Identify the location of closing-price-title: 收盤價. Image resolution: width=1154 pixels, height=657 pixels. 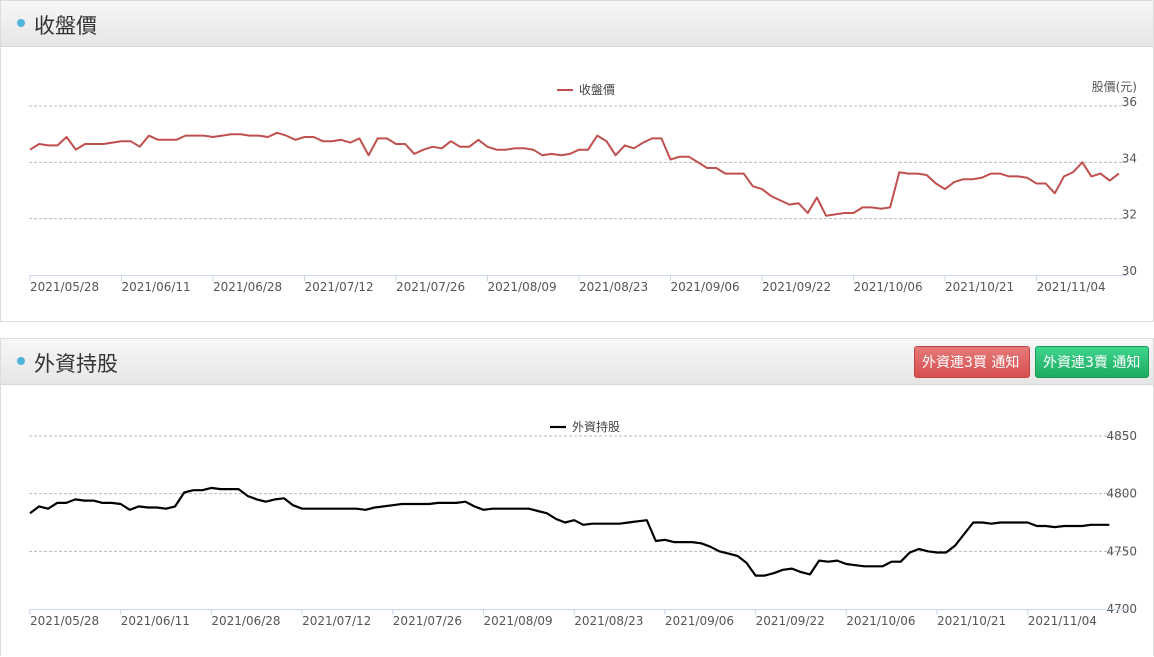
(65, 26).